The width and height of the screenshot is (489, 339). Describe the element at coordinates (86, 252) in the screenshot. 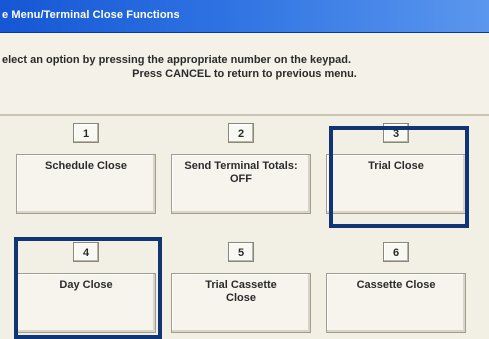

I see `option-4-number-button: 4` at that location.